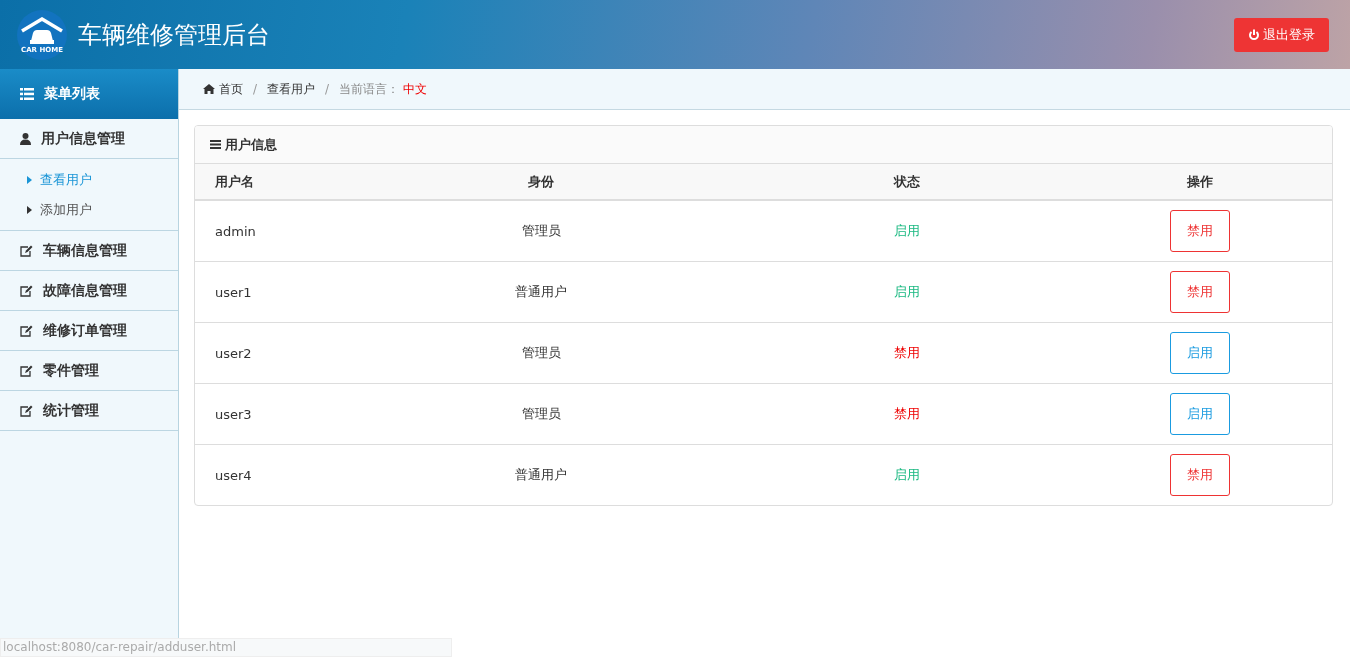 Image resolution: width=1350 pixels, height=657 pixels. I want to click on power-icon, so click(1254, 34).